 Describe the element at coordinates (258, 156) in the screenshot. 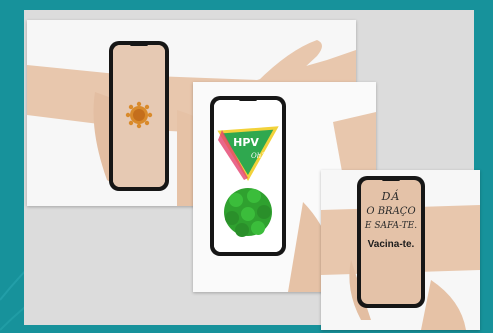

I see `hpv-sub-text: Oh?` at that location.